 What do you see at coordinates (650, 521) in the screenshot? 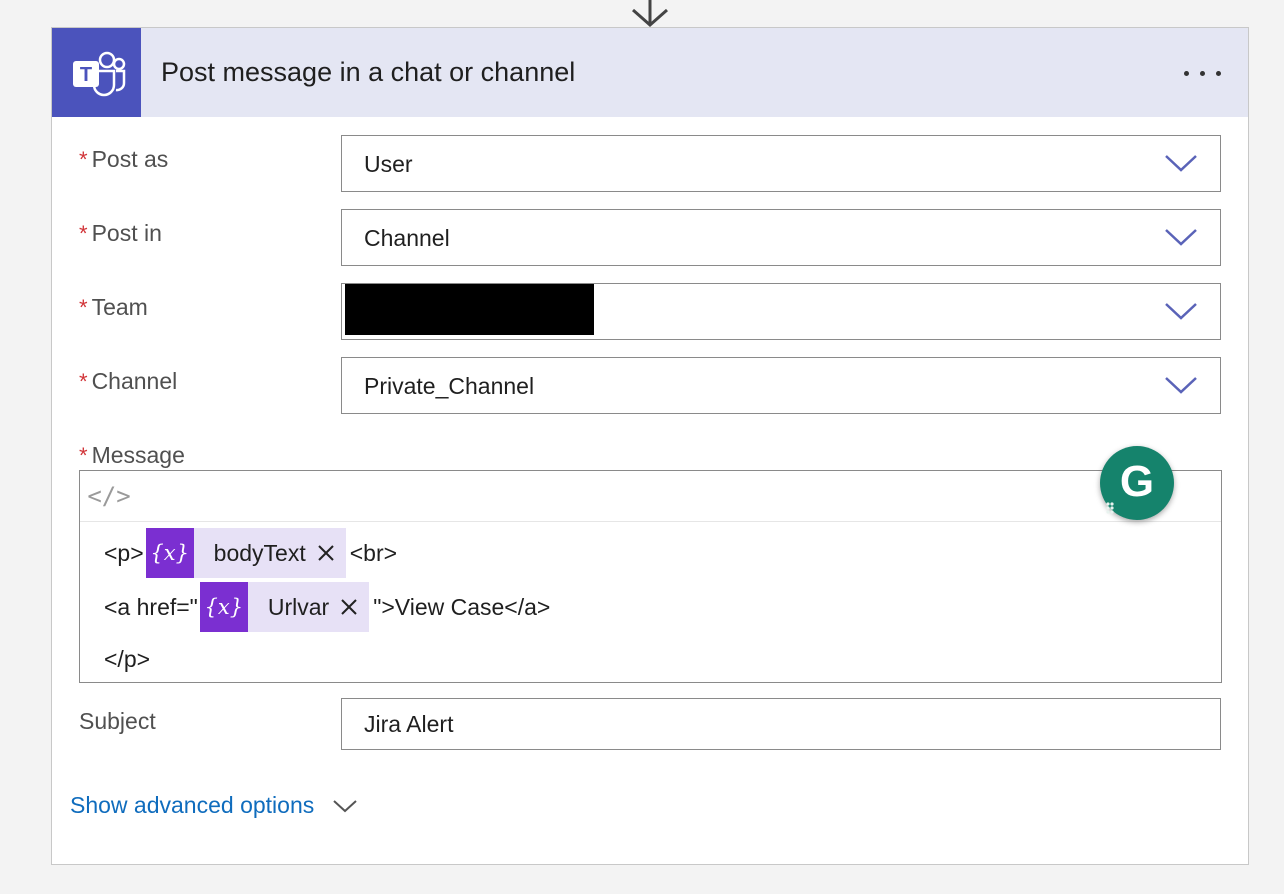
I see `editor-divider` at bounding box center [650, 521].